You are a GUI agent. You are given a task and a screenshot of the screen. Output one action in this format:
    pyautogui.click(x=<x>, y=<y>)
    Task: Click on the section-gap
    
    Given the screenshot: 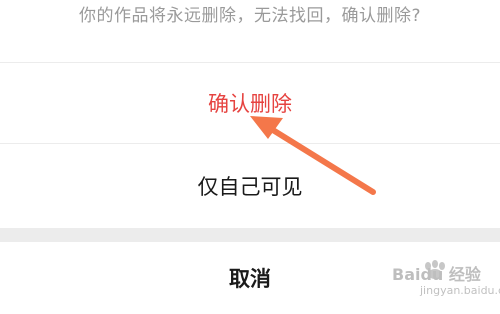 What is the action you would take?
    pyautogui.click(x=250, y=235)
    